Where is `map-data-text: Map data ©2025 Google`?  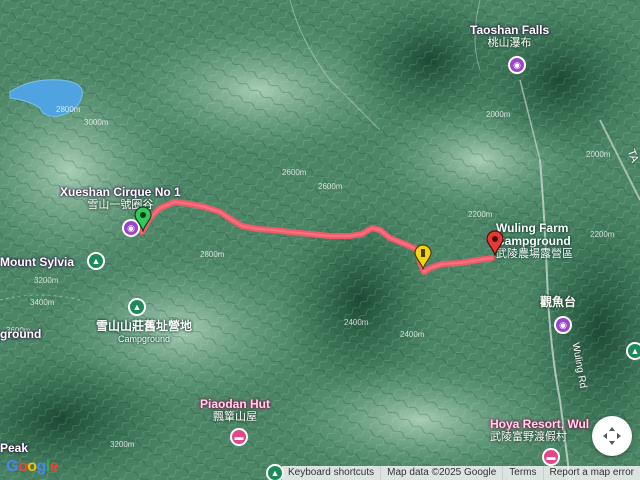 map-data-text: Map data ©2025 Google is located at coordinates (441, 473).